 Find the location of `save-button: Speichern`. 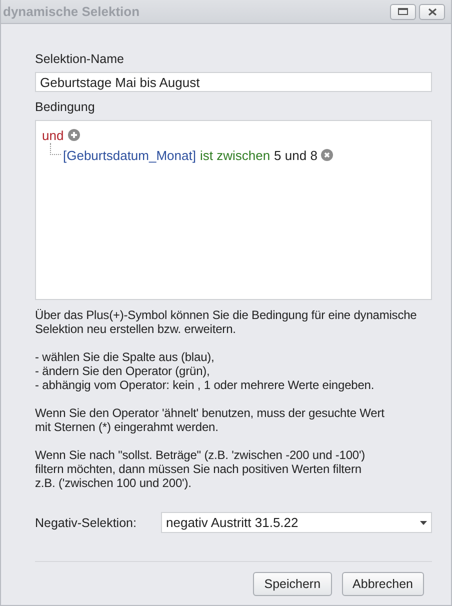

save-button: Speichern is located at coordinates (292, 584).